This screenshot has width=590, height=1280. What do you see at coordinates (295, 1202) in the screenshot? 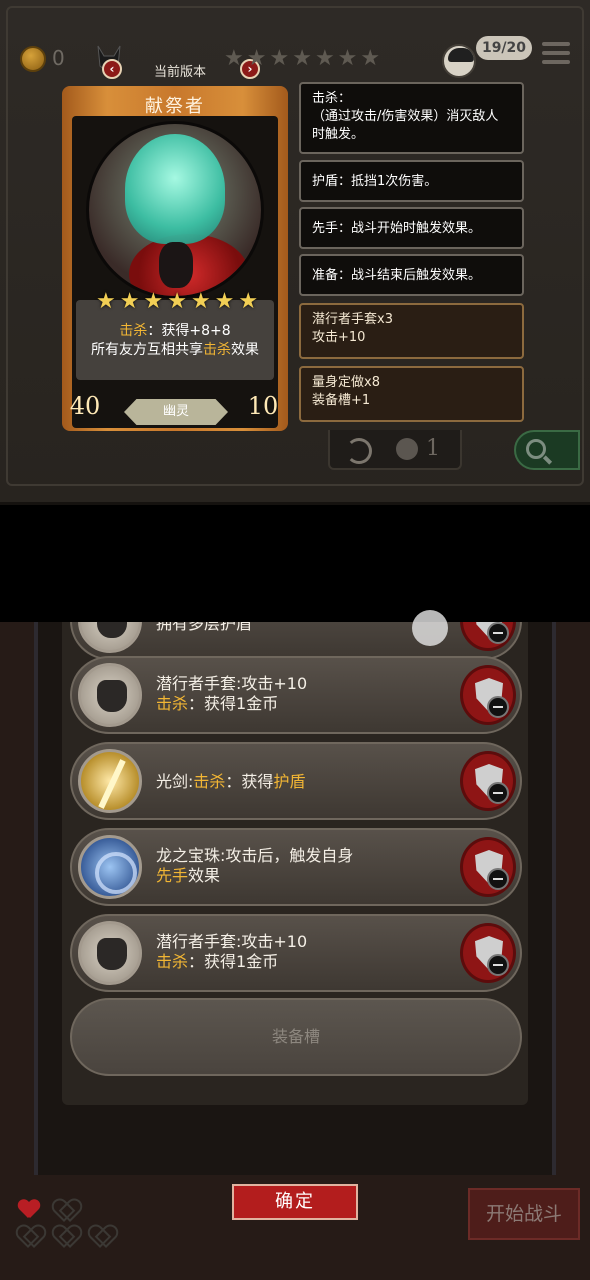
I see `confirm-button: 确定` at bounding box center [295, 1202].